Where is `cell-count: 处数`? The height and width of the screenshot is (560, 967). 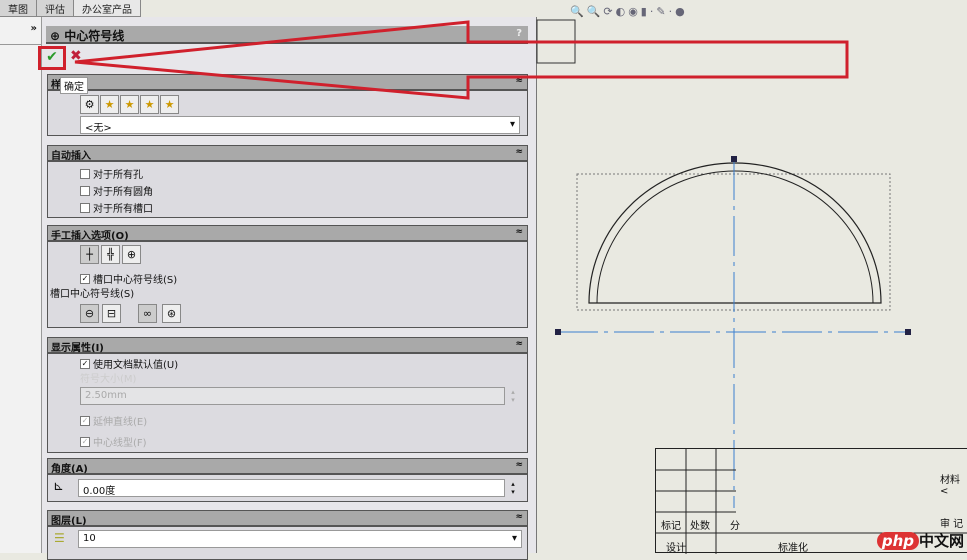
cell-count: 处数 is located at coordinates (700, 526).